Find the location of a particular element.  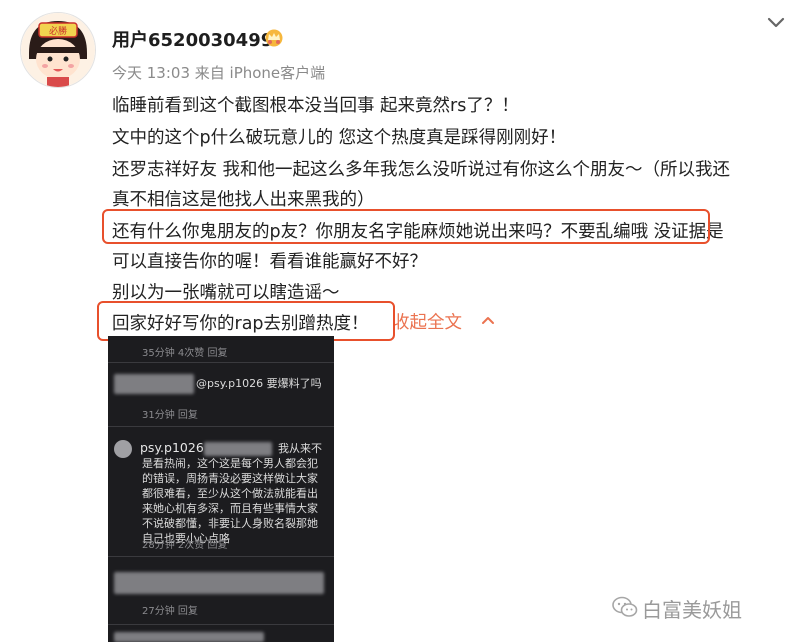

comment-text-line: 来她心机有多深，而且有些事情大家 is located at coordinates (230, 508).